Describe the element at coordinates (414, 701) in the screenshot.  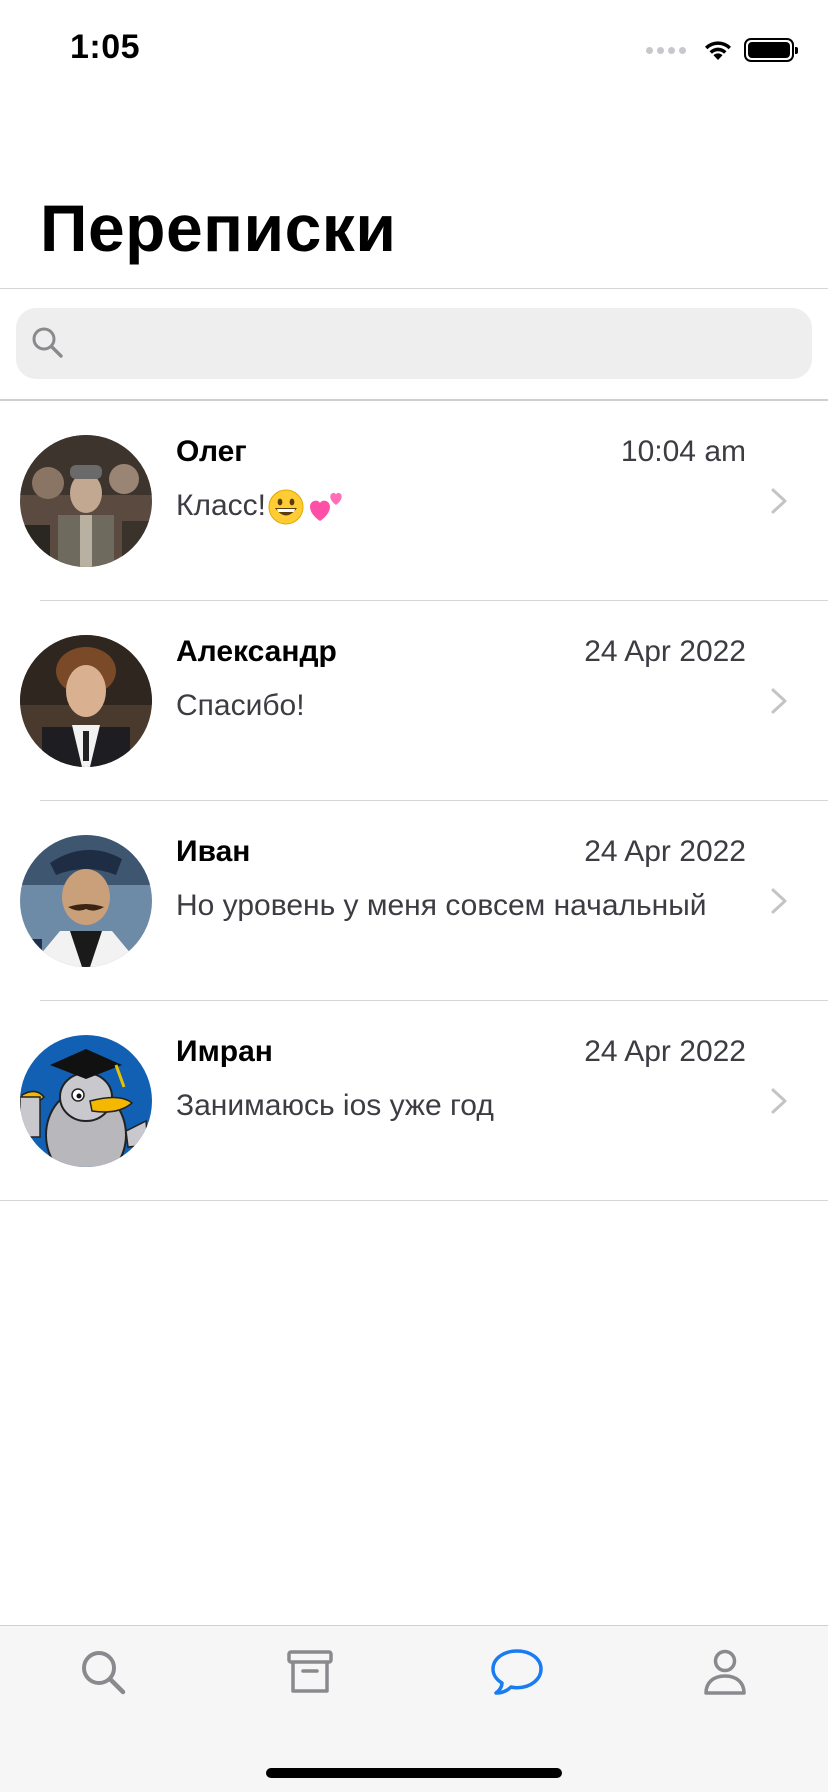
I see `chat-row-aleksandr: Александр 24 Apr 2022 Спасибо!` at that location.